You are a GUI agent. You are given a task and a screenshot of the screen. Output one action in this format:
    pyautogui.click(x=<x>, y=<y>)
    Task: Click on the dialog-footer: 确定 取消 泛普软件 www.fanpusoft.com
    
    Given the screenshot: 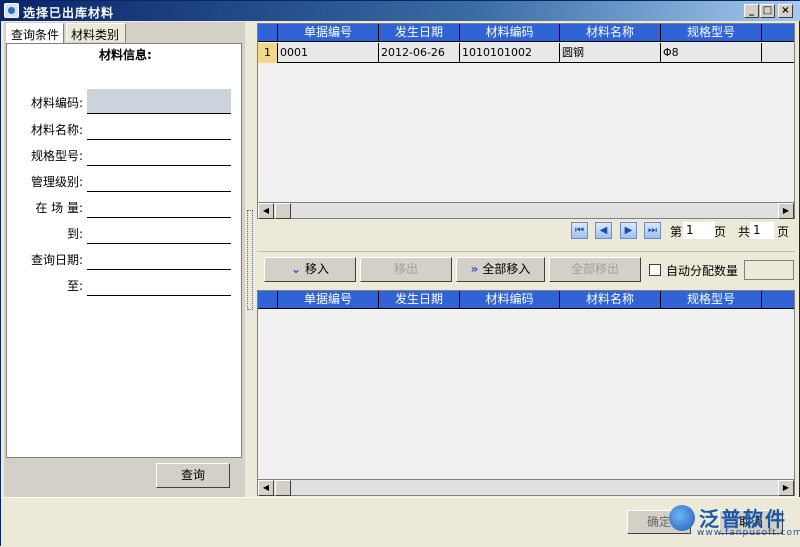 What is the action you would take?
    pyautogui.click(x=400, y=522)
    